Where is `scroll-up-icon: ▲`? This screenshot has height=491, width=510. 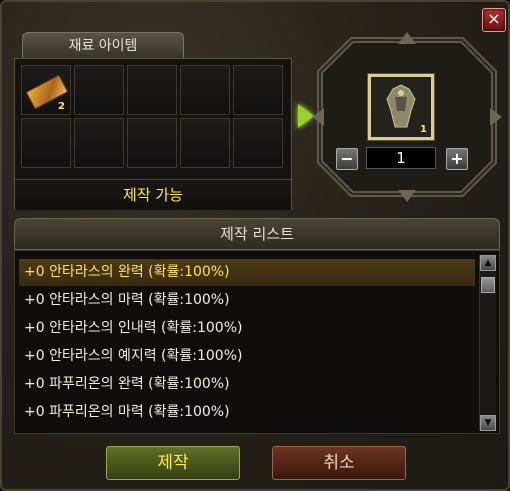
scroll-up-icon: ▲ is located at coordinates (488, 263).